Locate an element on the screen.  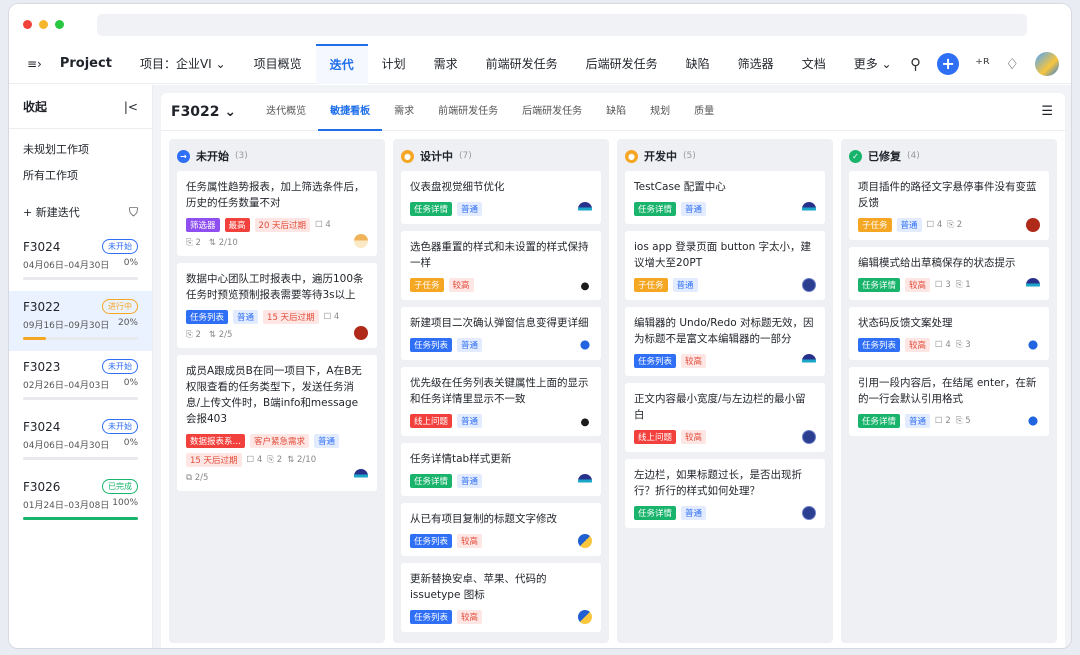
task-card: 状态码反馈文案处理 任务列表 较高 ☐ 4 ⎘ 3 is located at coordinates (949, 333).